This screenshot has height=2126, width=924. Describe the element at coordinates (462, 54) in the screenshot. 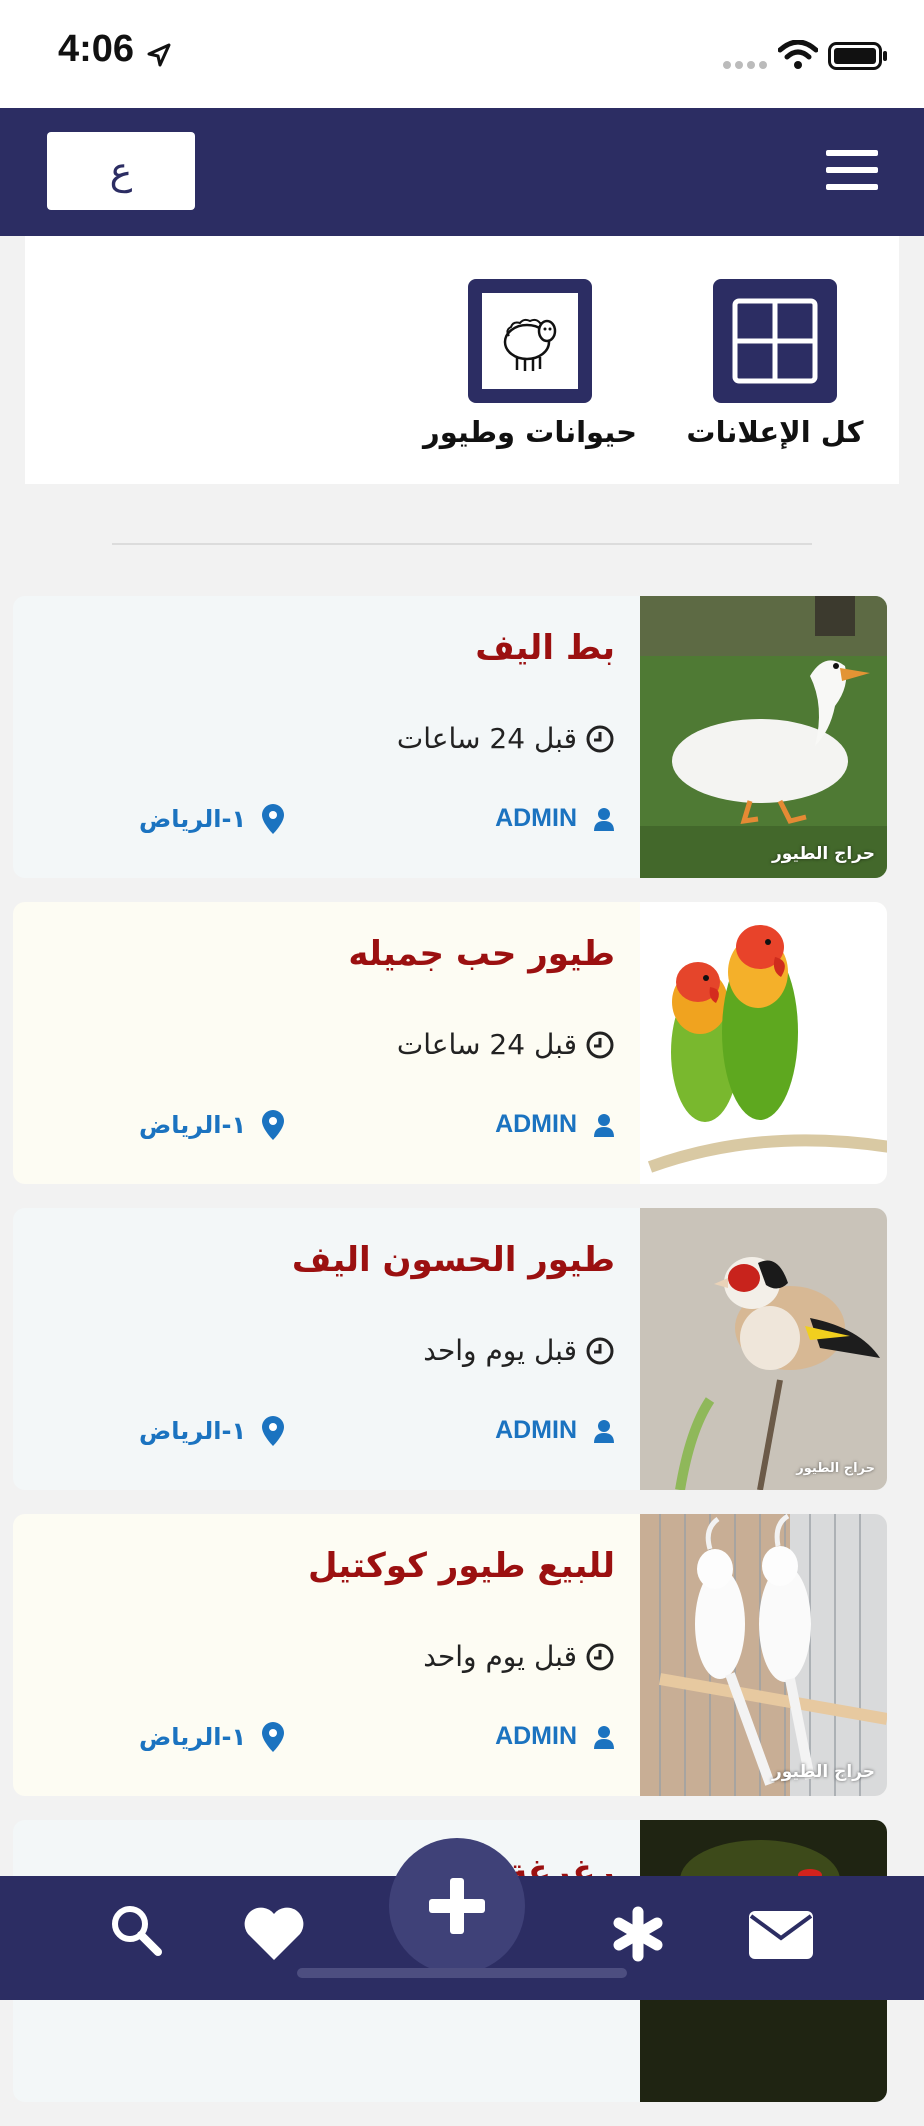

I see `status-bar: 4:06` at that location.